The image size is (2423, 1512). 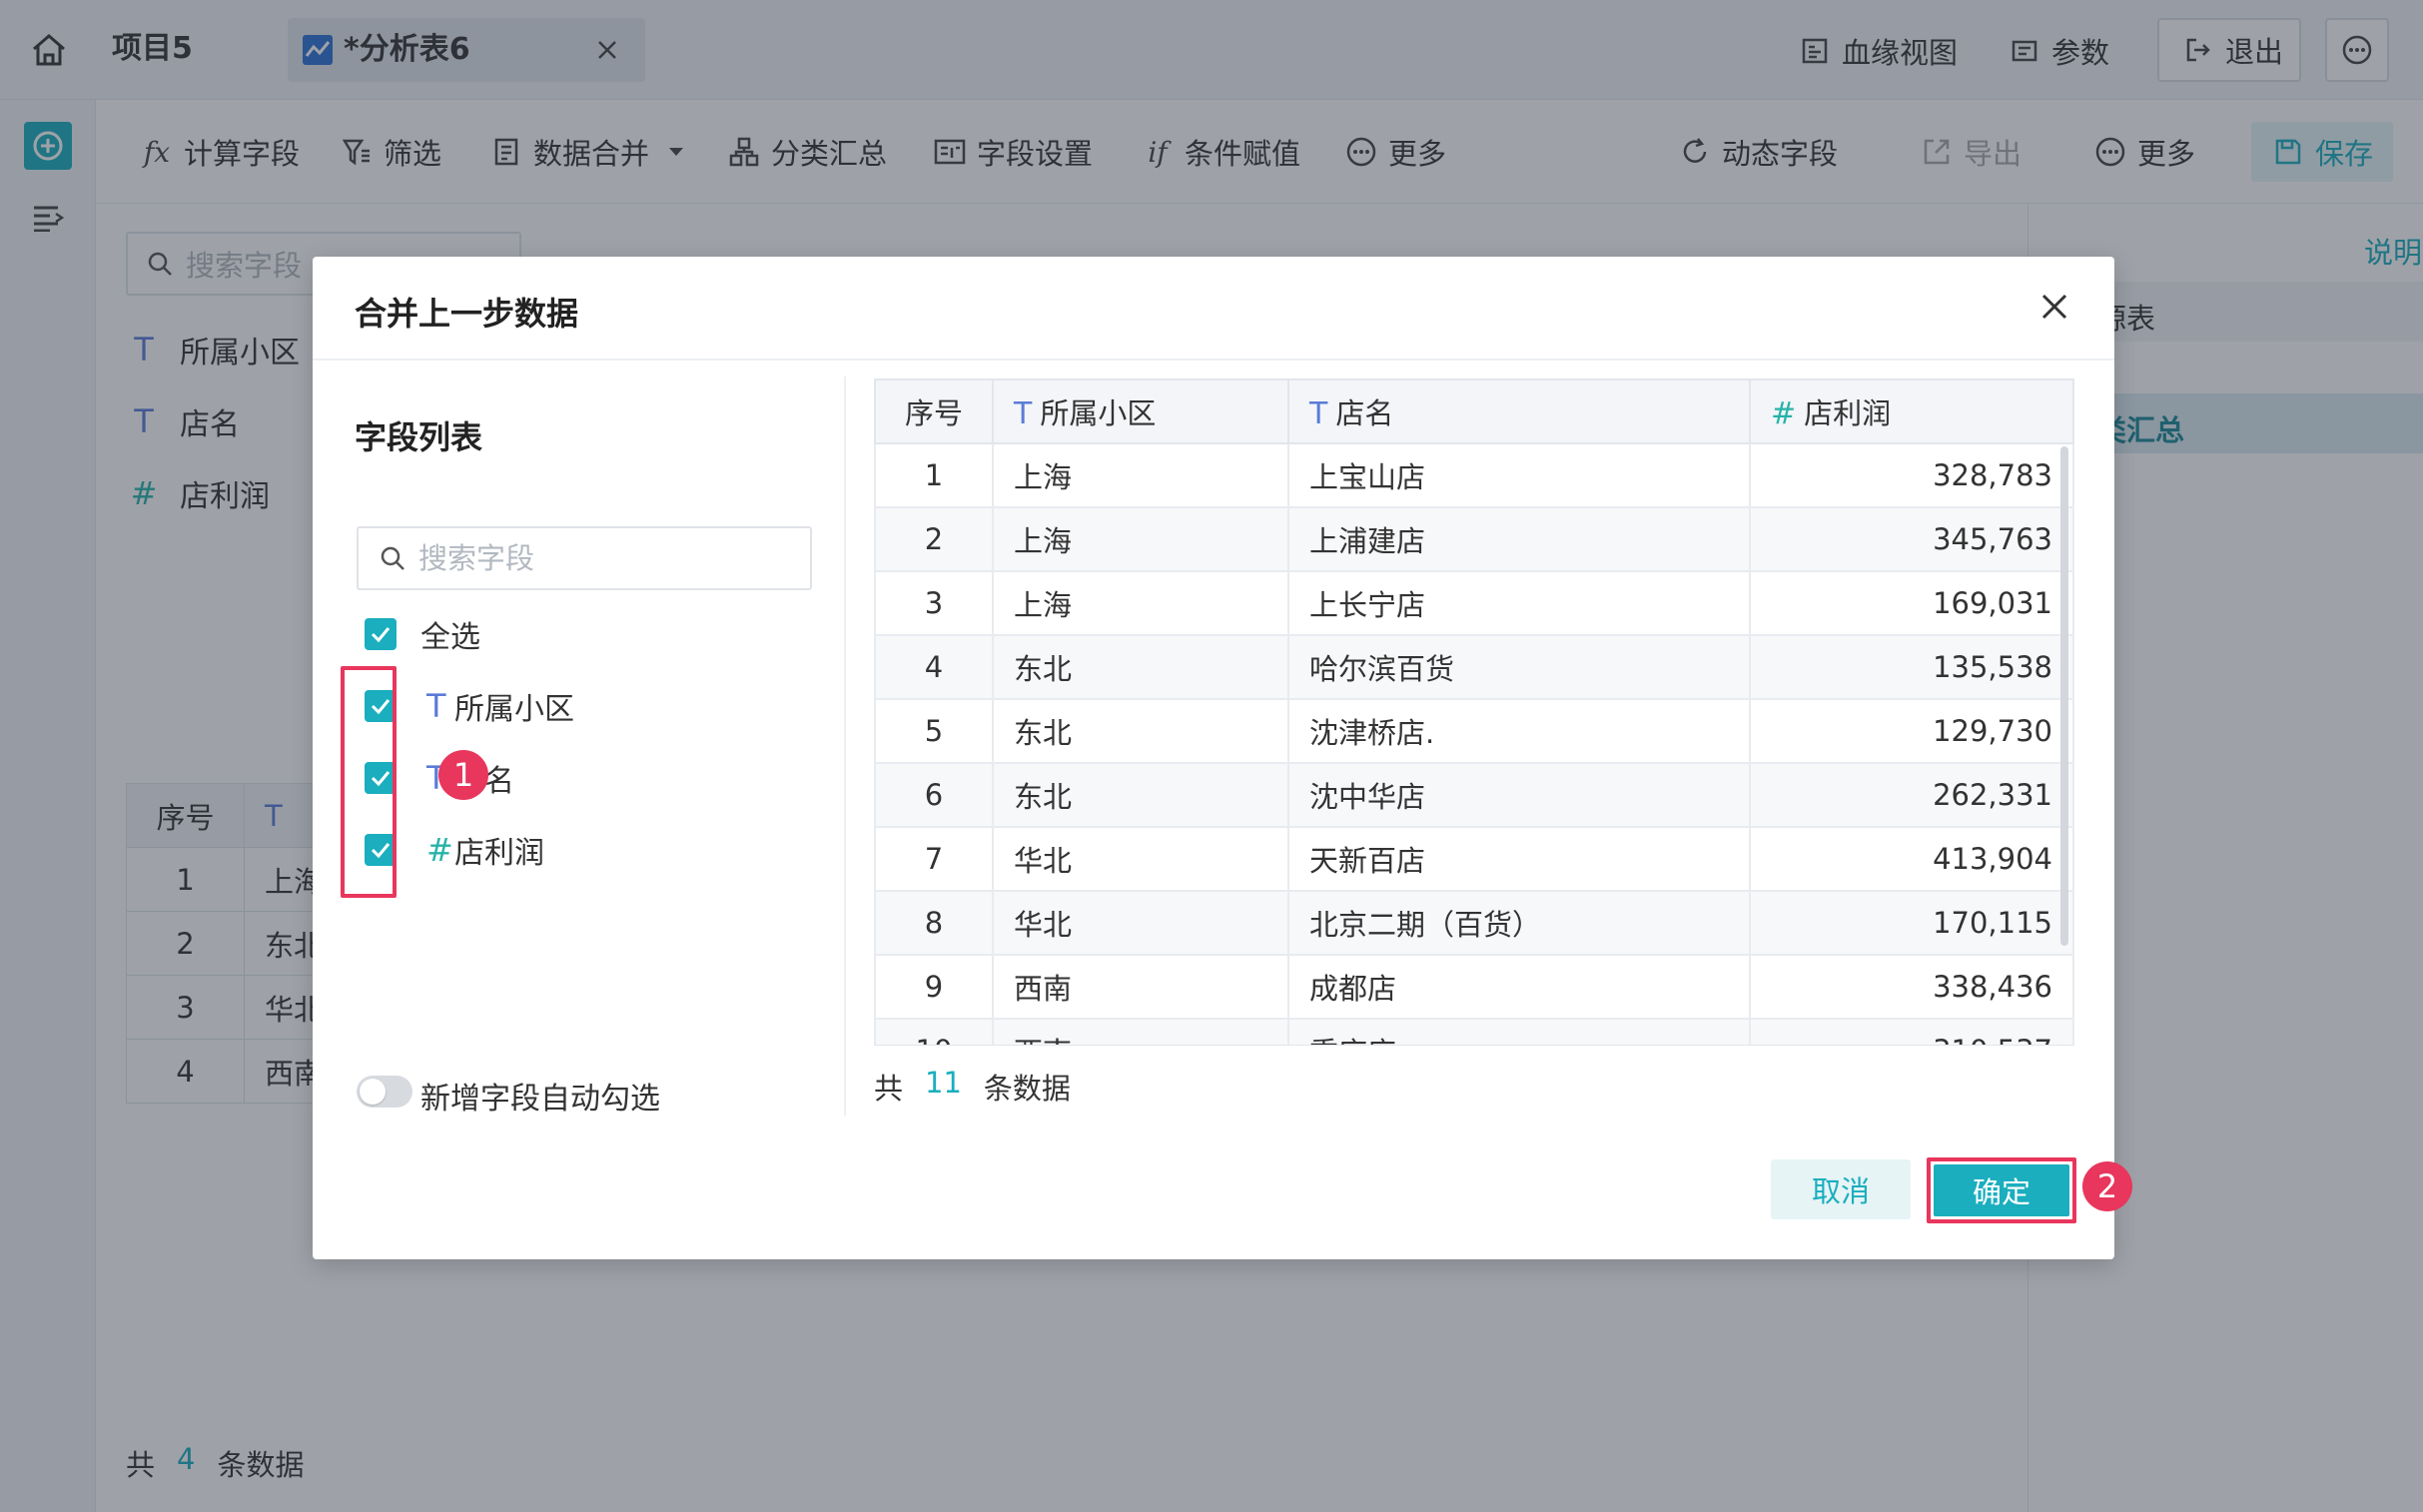 I want to click on callout-badge-1: 1, so click(x=463, y=775).